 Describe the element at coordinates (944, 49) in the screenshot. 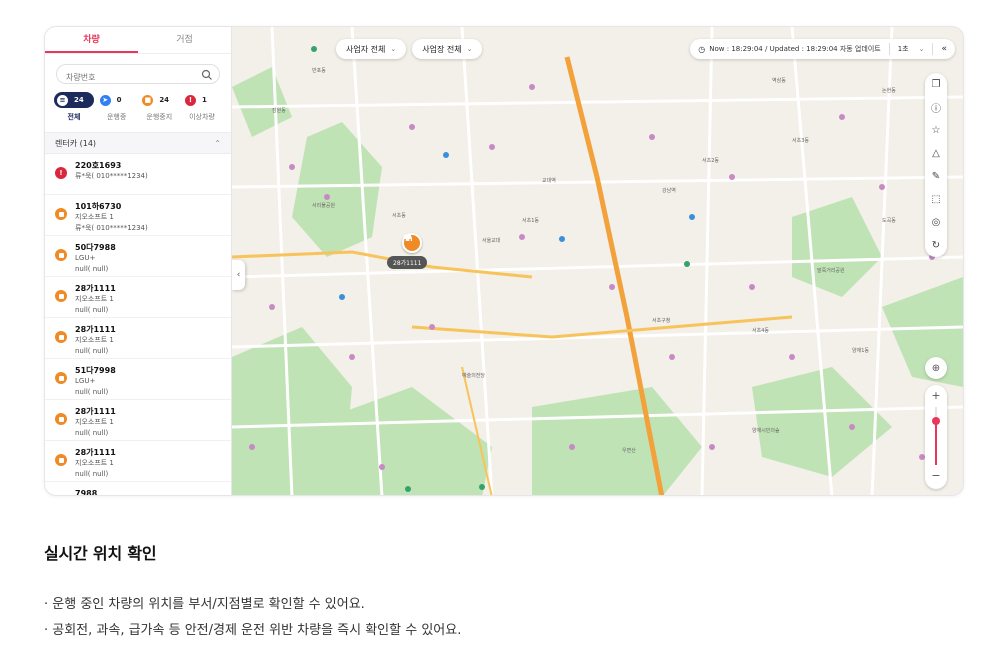

I see `collapse-panel-icon: «` at that location.